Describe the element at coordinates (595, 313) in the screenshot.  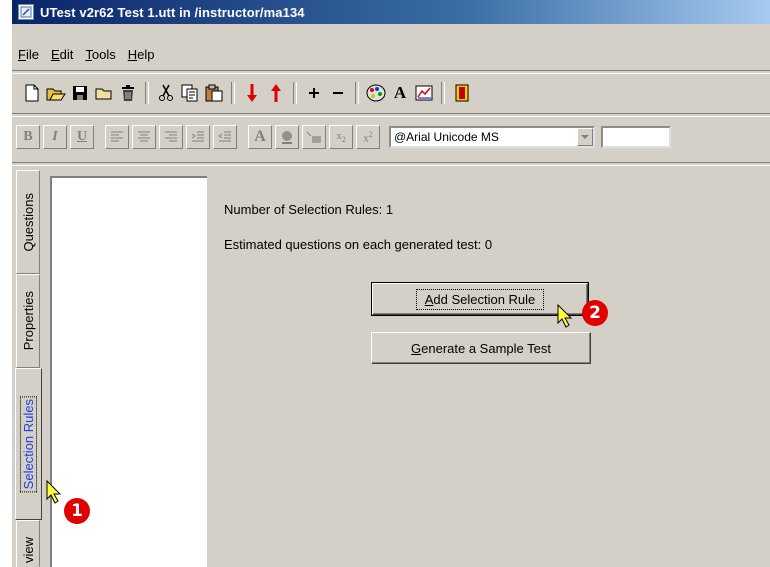
I see `step-two-badge: 2` at that location.